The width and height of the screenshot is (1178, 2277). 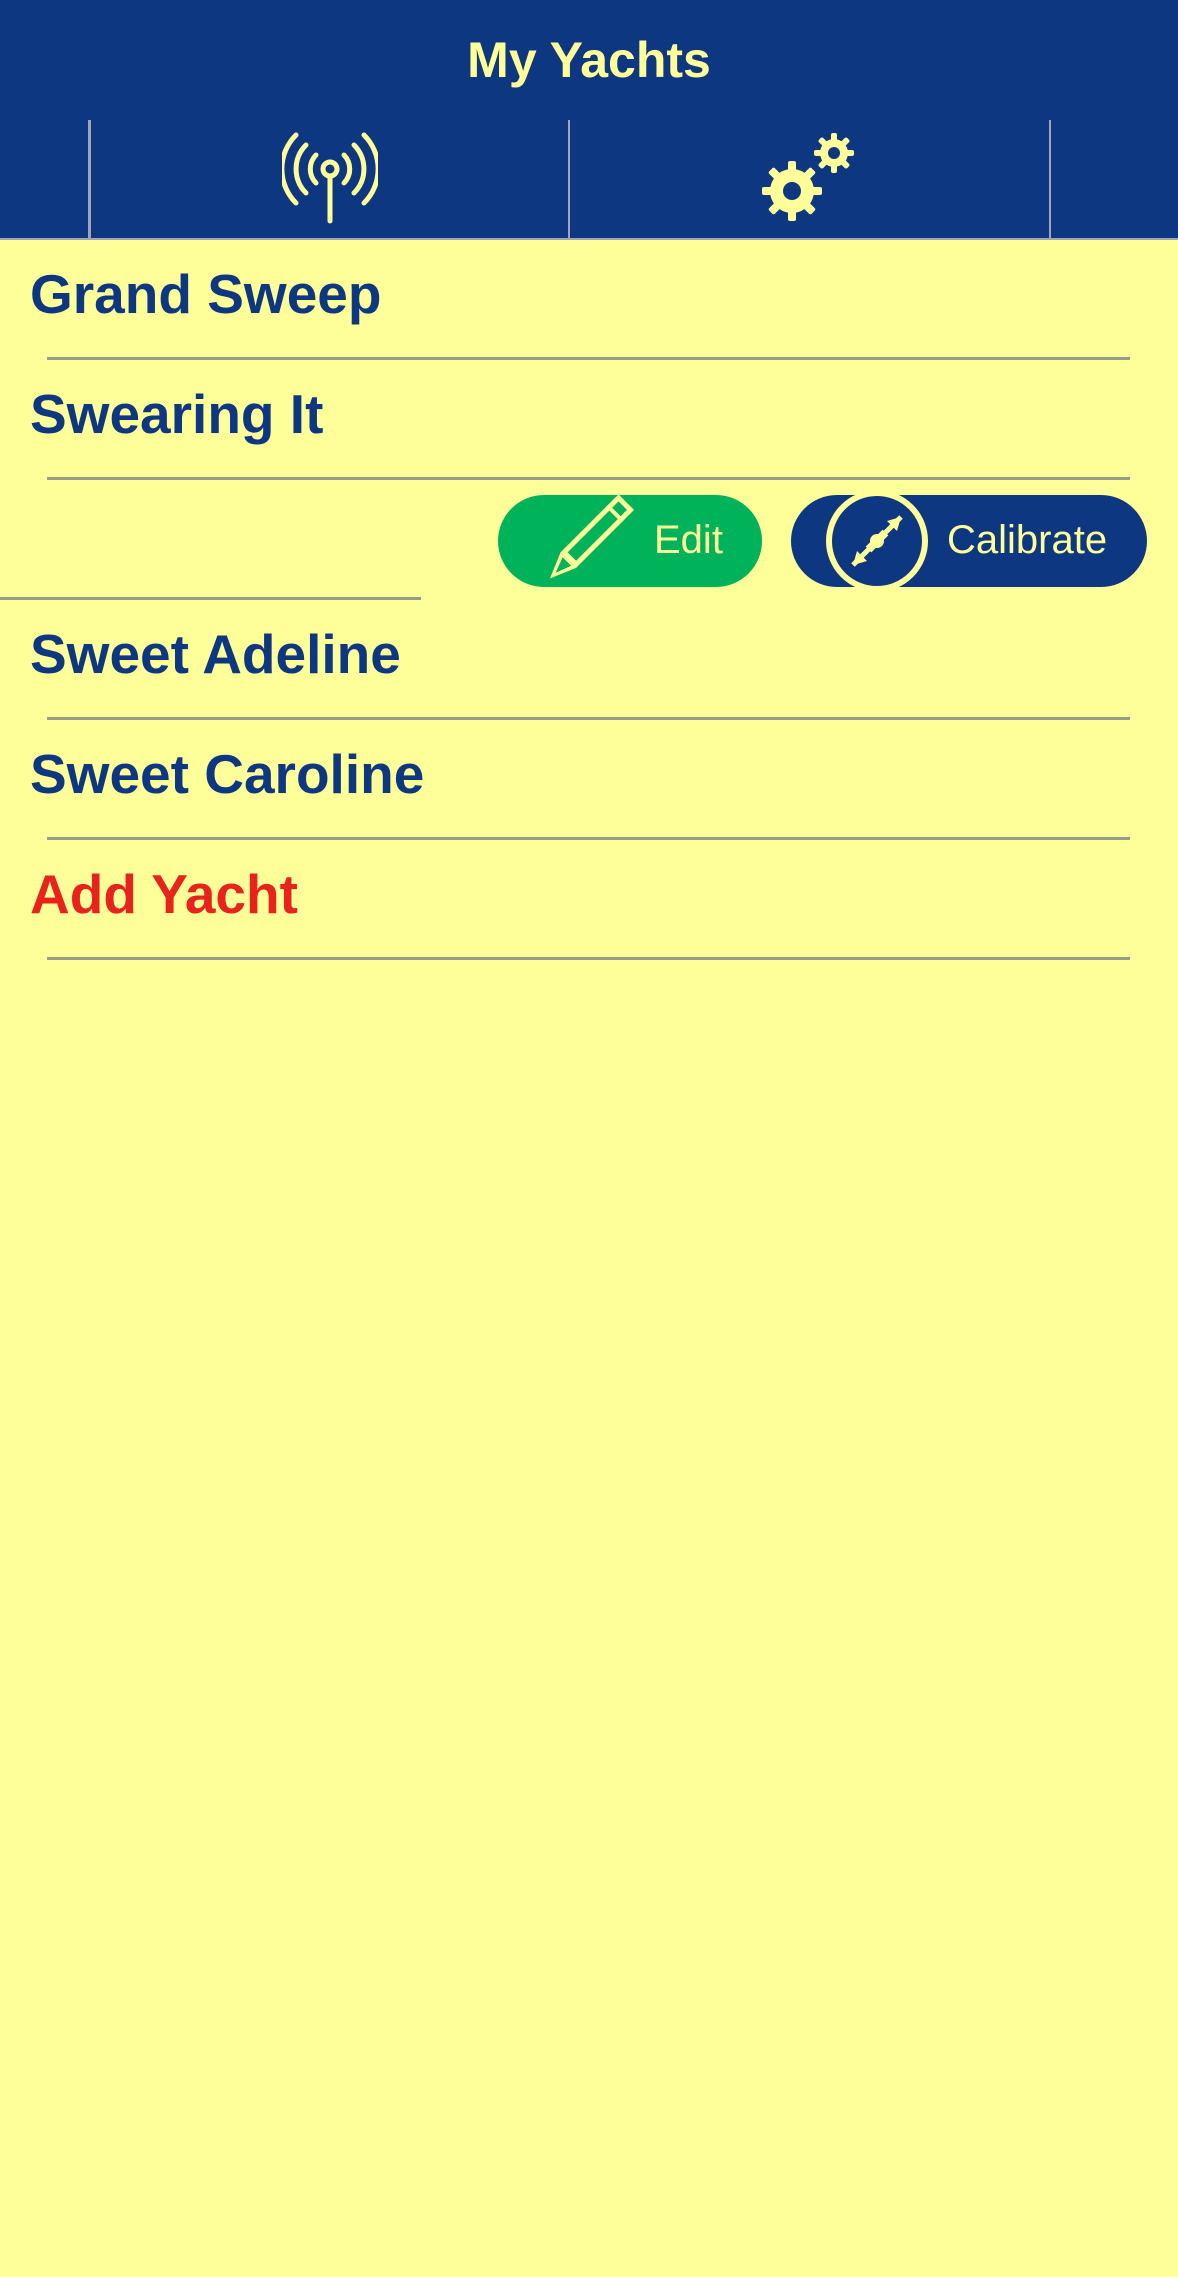 I want to click on add-yacht-button: Add Yacht, so click(x=589, y=900).